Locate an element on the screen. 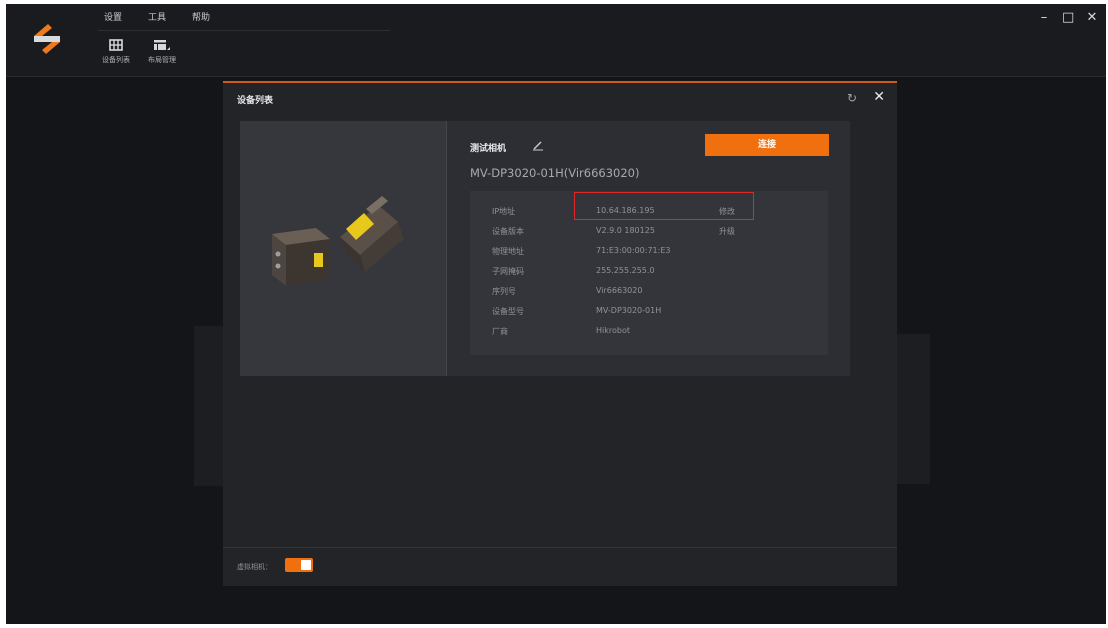 This screenshot has width=1108, height=628. camera-product-image is located at coordinates (338, 241).